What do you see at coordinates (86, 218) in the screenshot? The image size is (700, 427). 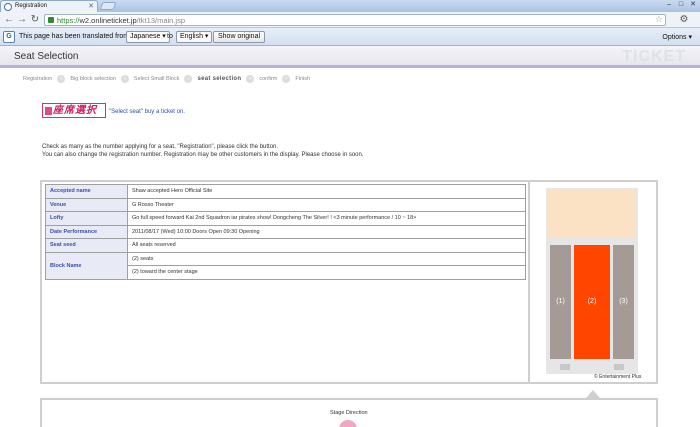 I see `lofty-label: Lofty` at bounding box center [86, 218].